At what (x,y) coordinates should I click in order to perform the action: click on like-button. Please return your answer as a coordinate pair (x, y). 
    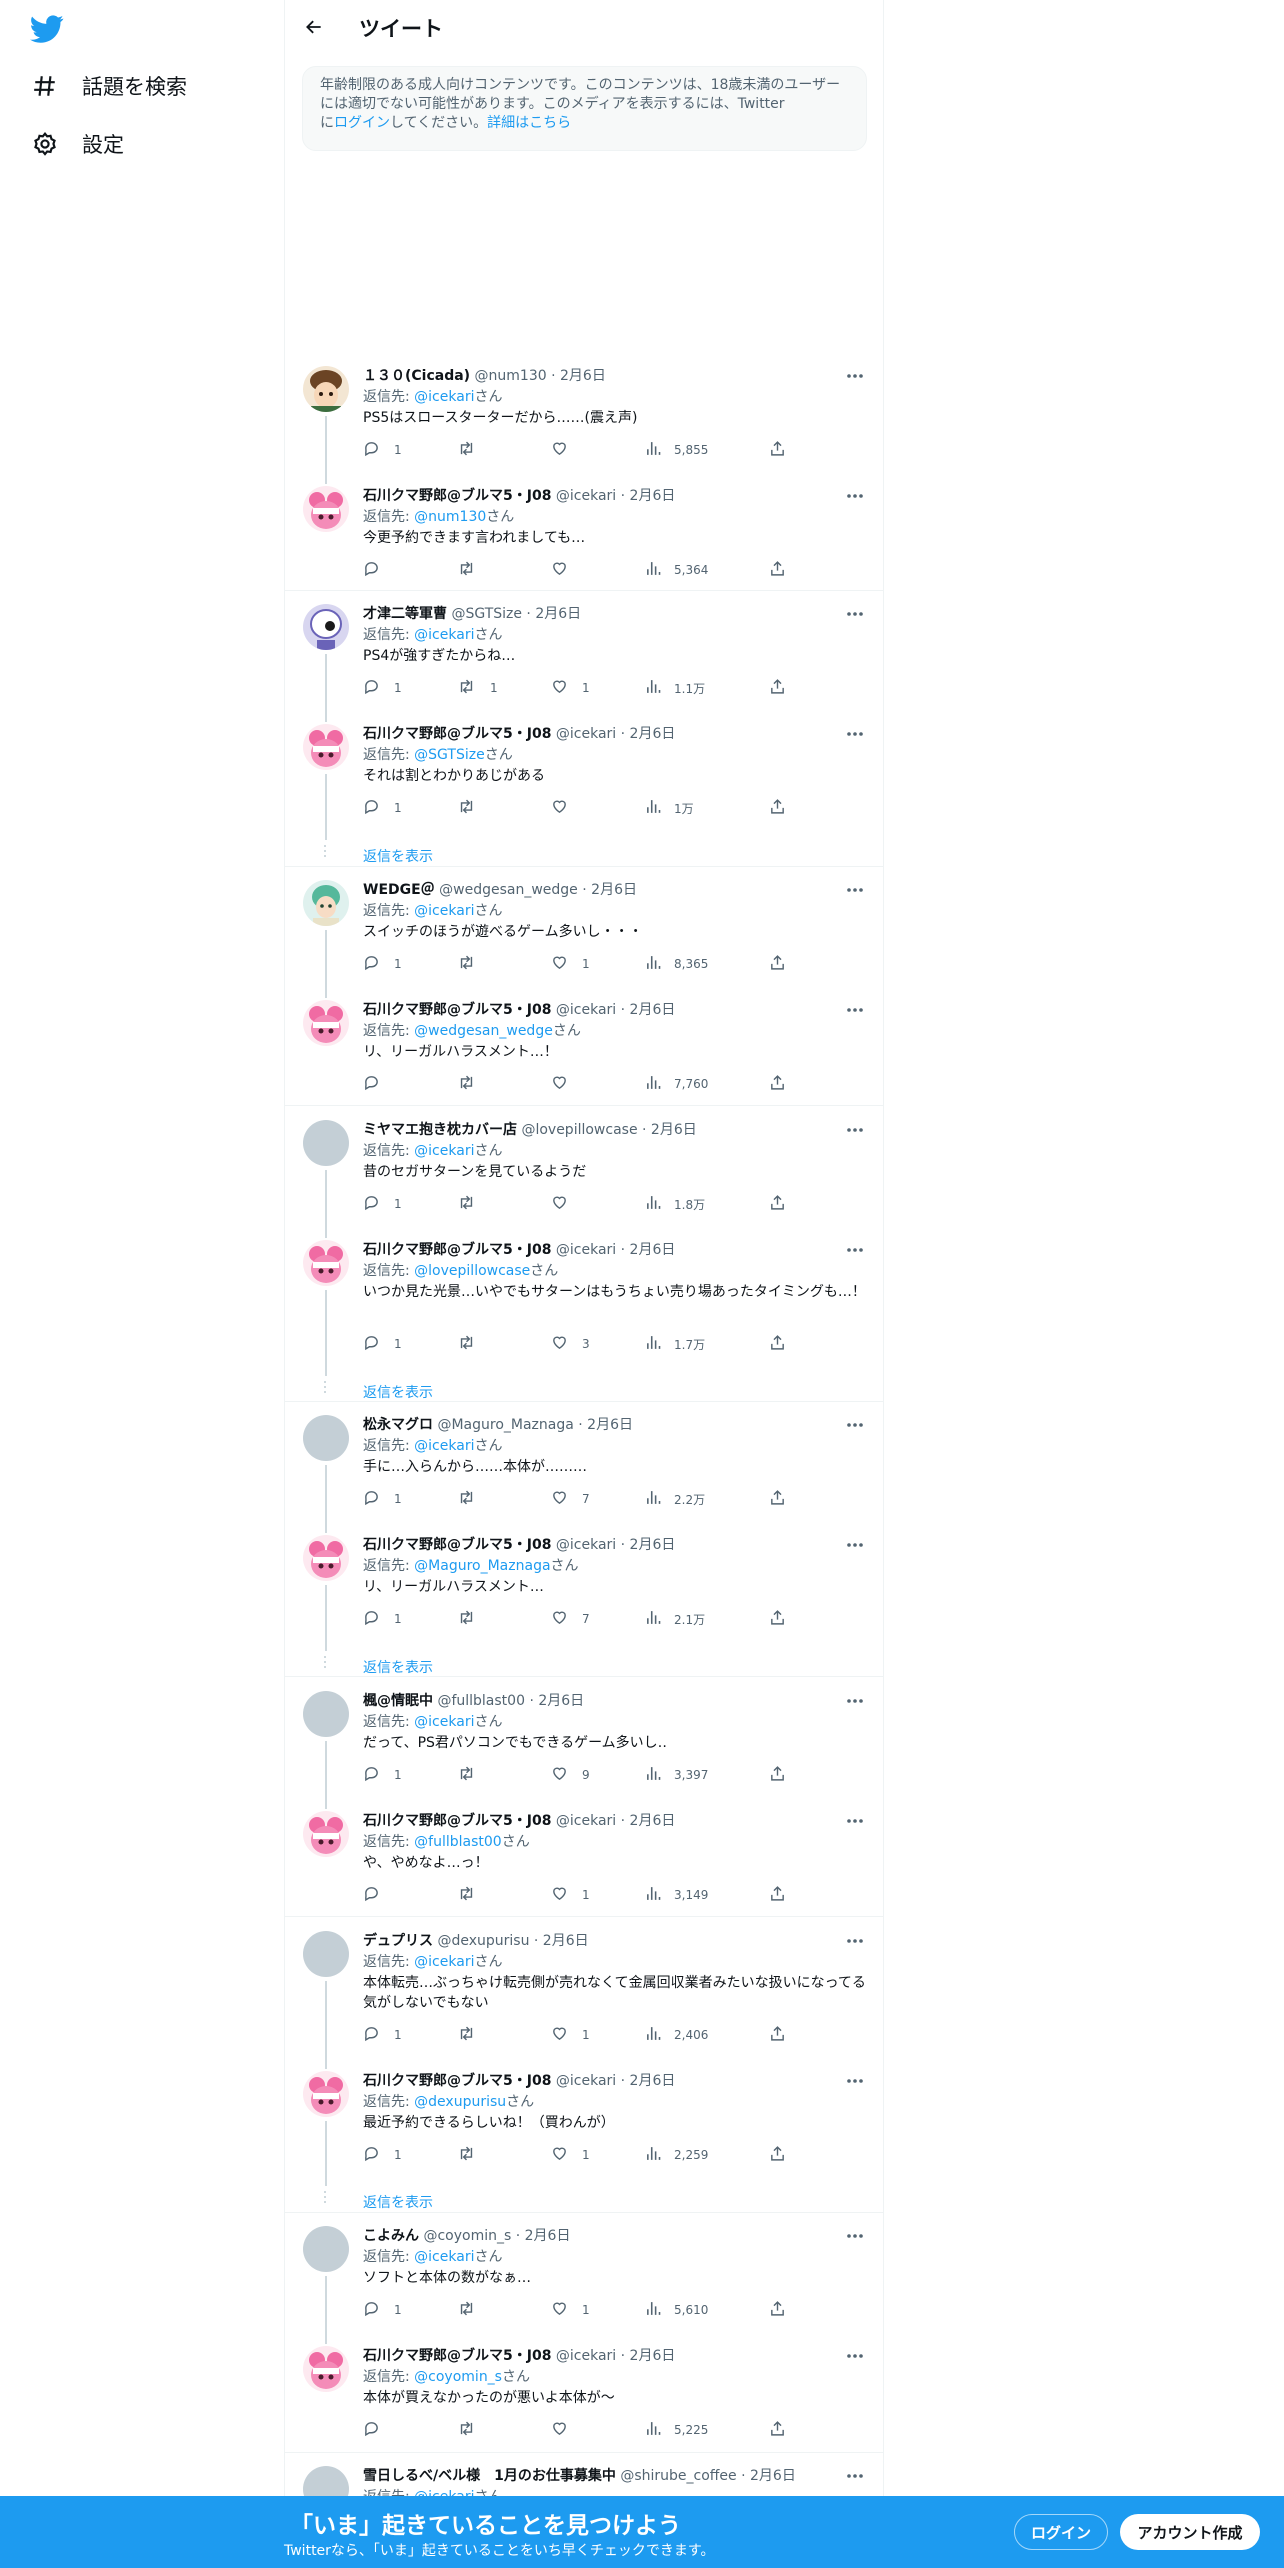
    Looking at the image, I should click on (566, 1084).